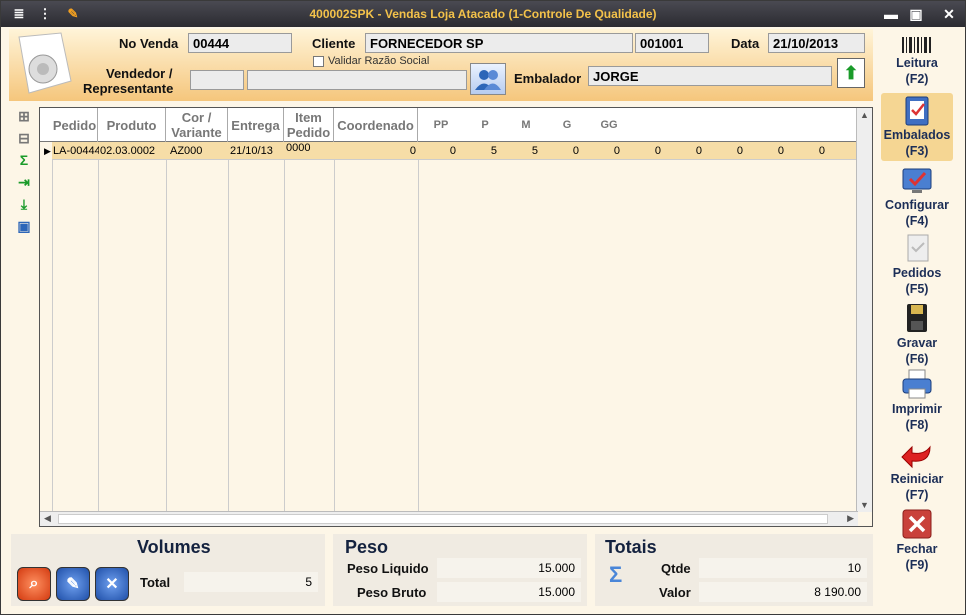 The height and width of the screenshot is (615, 966). What do you see at coordinates (155, 582) in the screenshot?
I see `volumes-total-label: Total` at bounding box center [155, 582].